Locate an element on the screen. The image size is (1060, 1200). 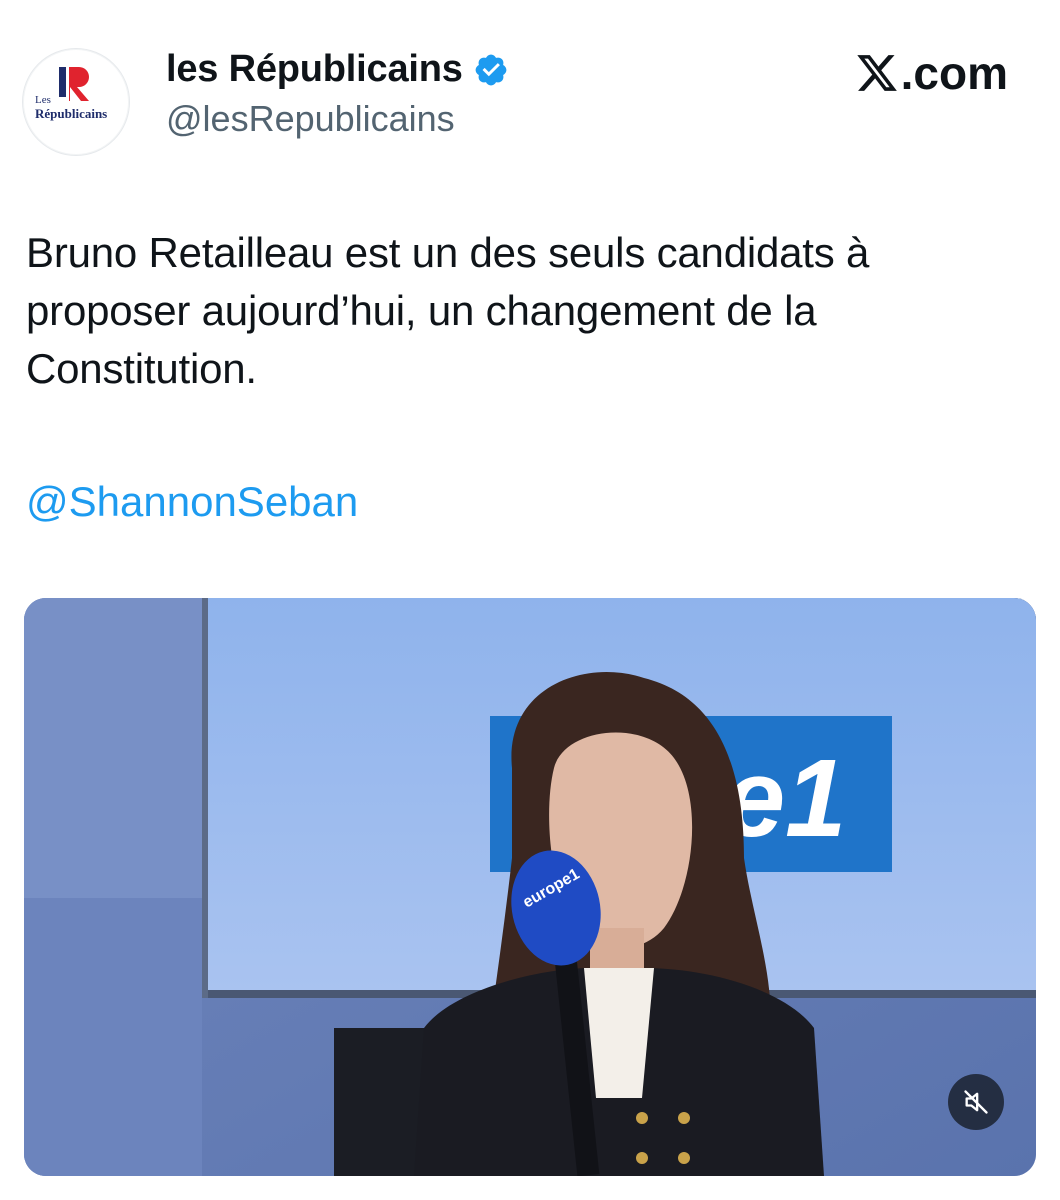
author-name-row: les Républicains is located at coordinates (337, 69).